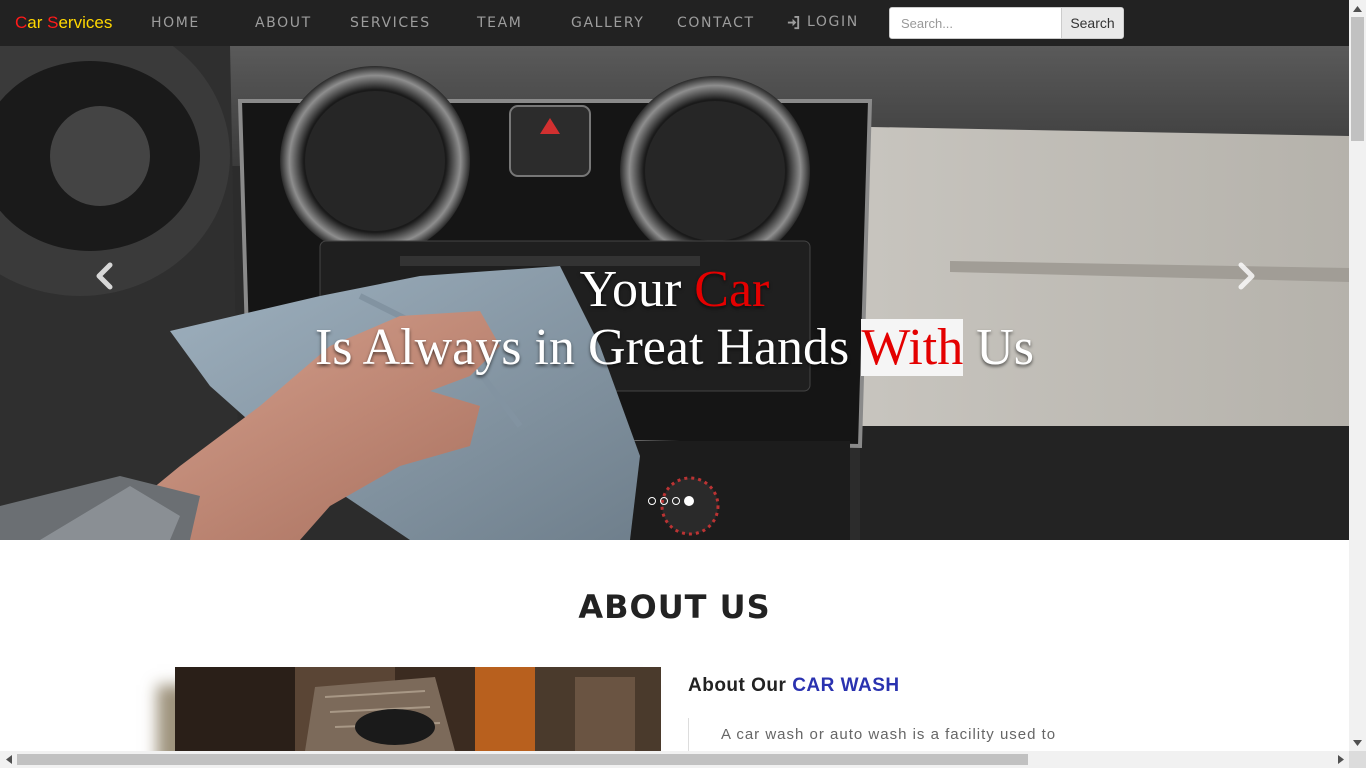  I want to click on horizontal-scrollbar, so click(674, 759).